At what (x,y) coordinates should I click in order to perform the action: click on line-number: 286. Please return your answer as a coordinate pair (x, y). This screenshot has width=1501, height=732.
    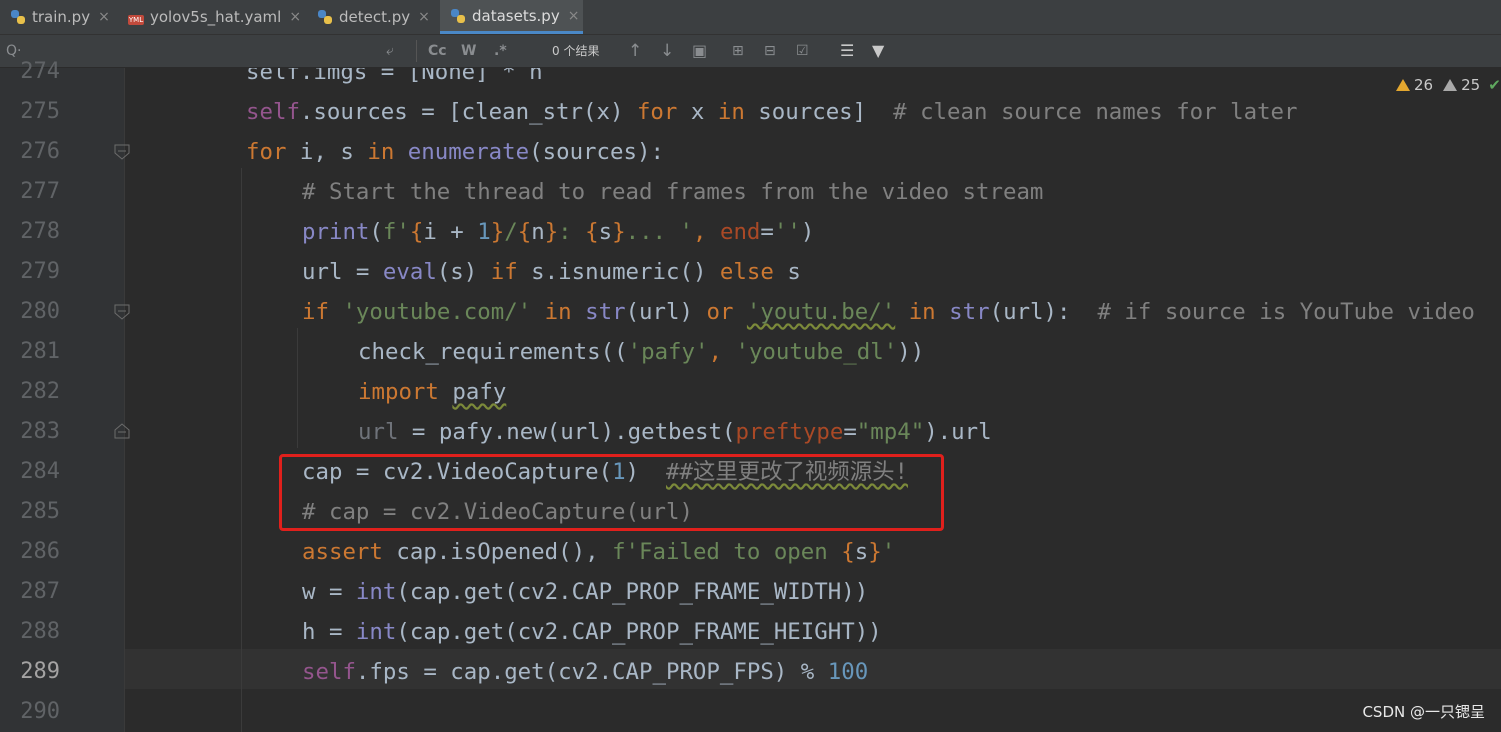
    Looking at the image, I should click on (40, 551).